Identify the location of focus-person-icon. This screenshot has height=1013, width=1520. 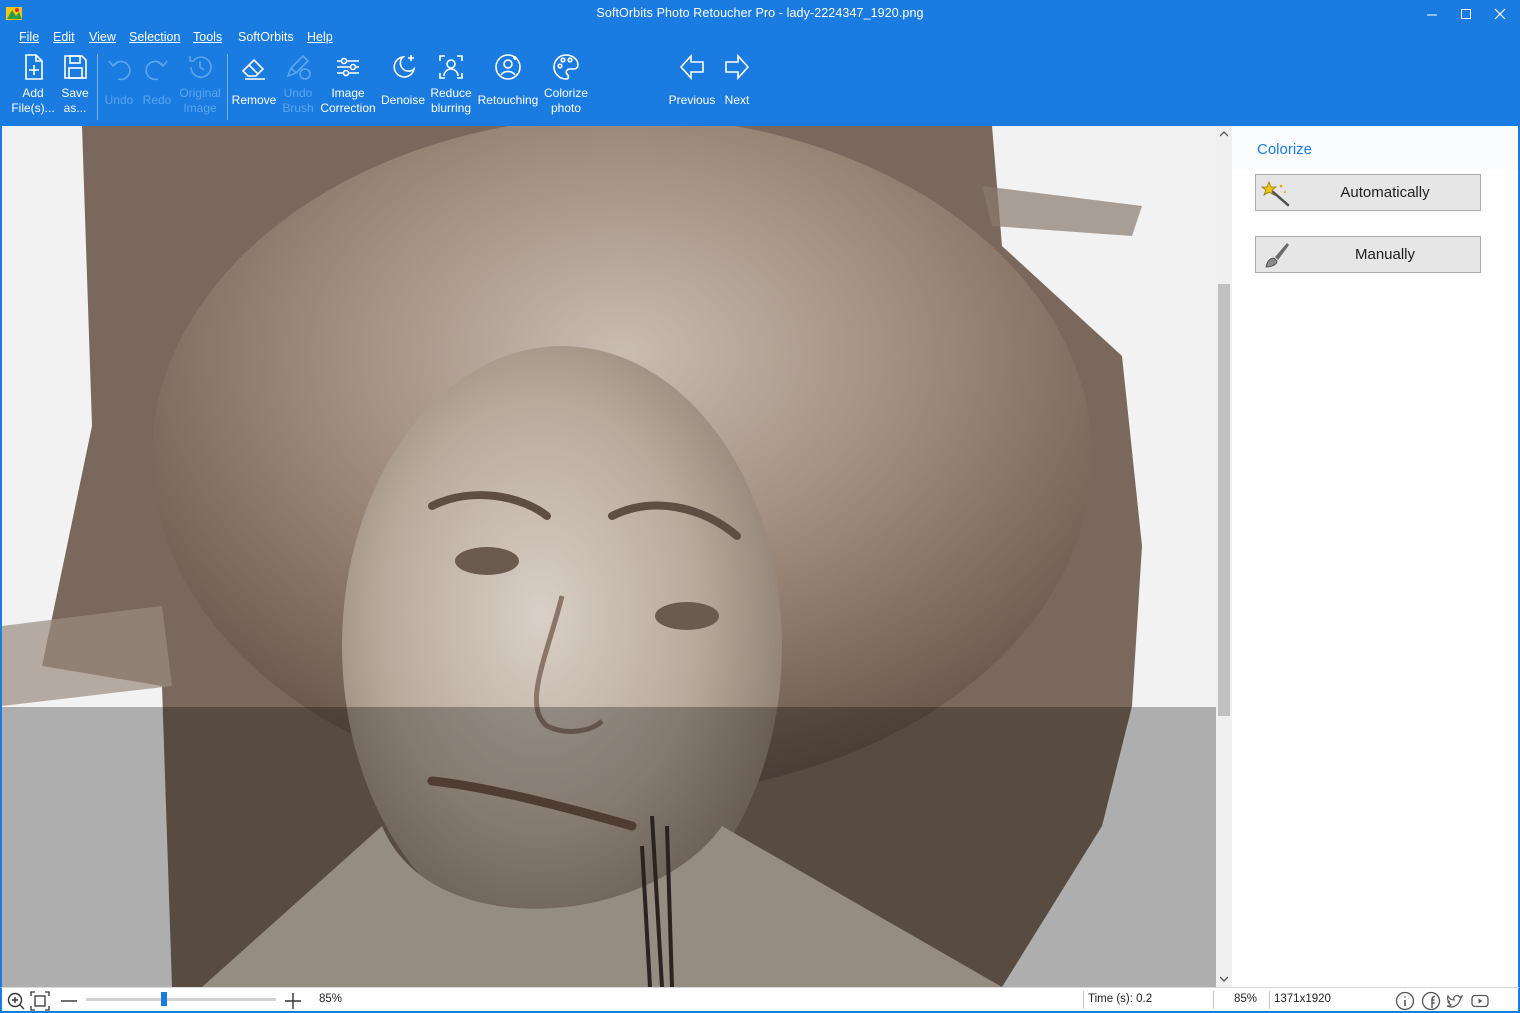
(451, 67).